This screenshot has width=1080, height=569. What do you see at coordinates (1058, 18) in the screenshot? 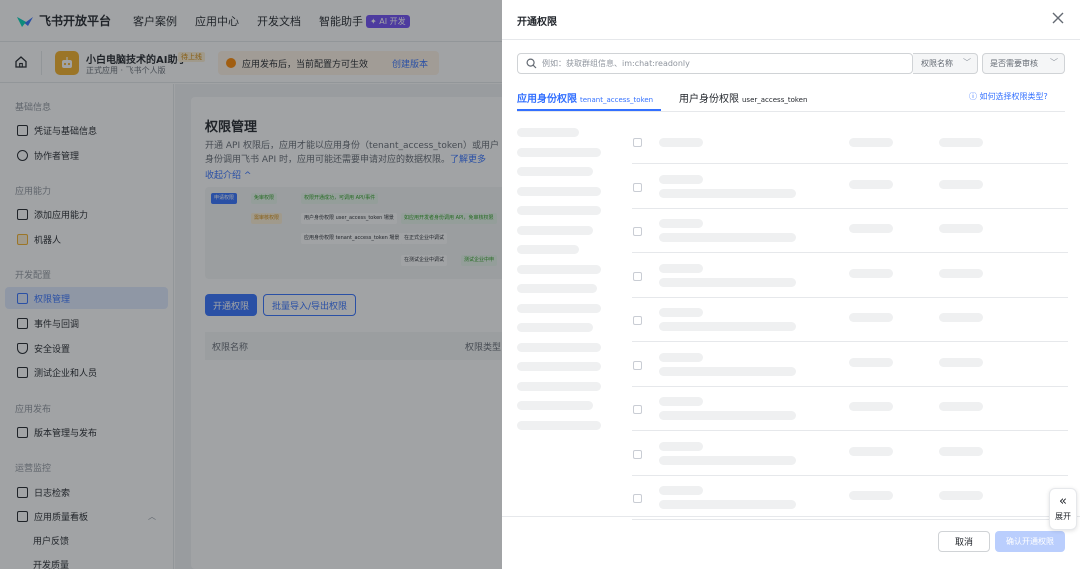
I see `close-icon` at bounding box center [1058, 18].